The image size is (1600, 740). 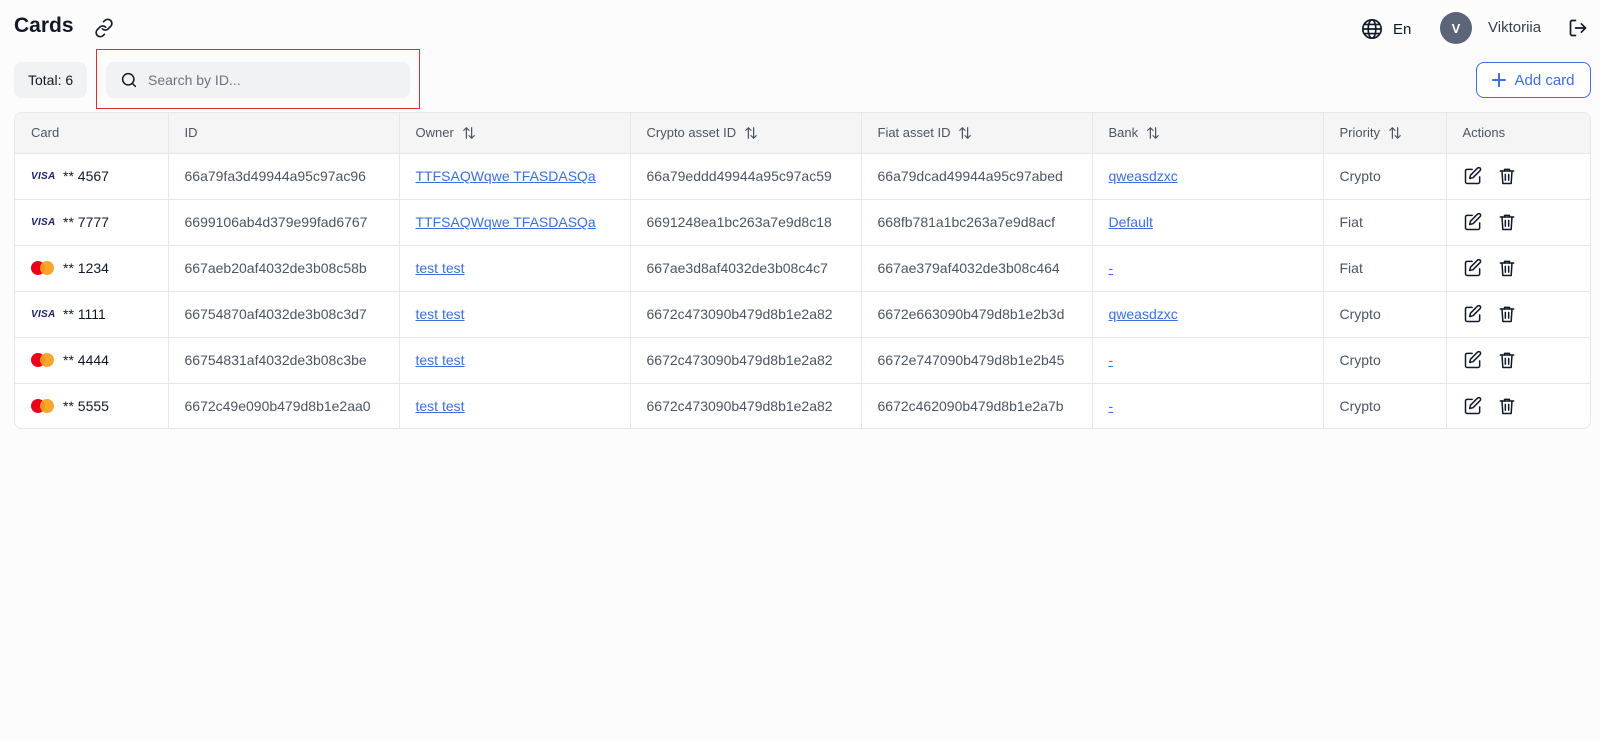 I want to click on card-cell: ** 5555, so click(x=92, y=405).